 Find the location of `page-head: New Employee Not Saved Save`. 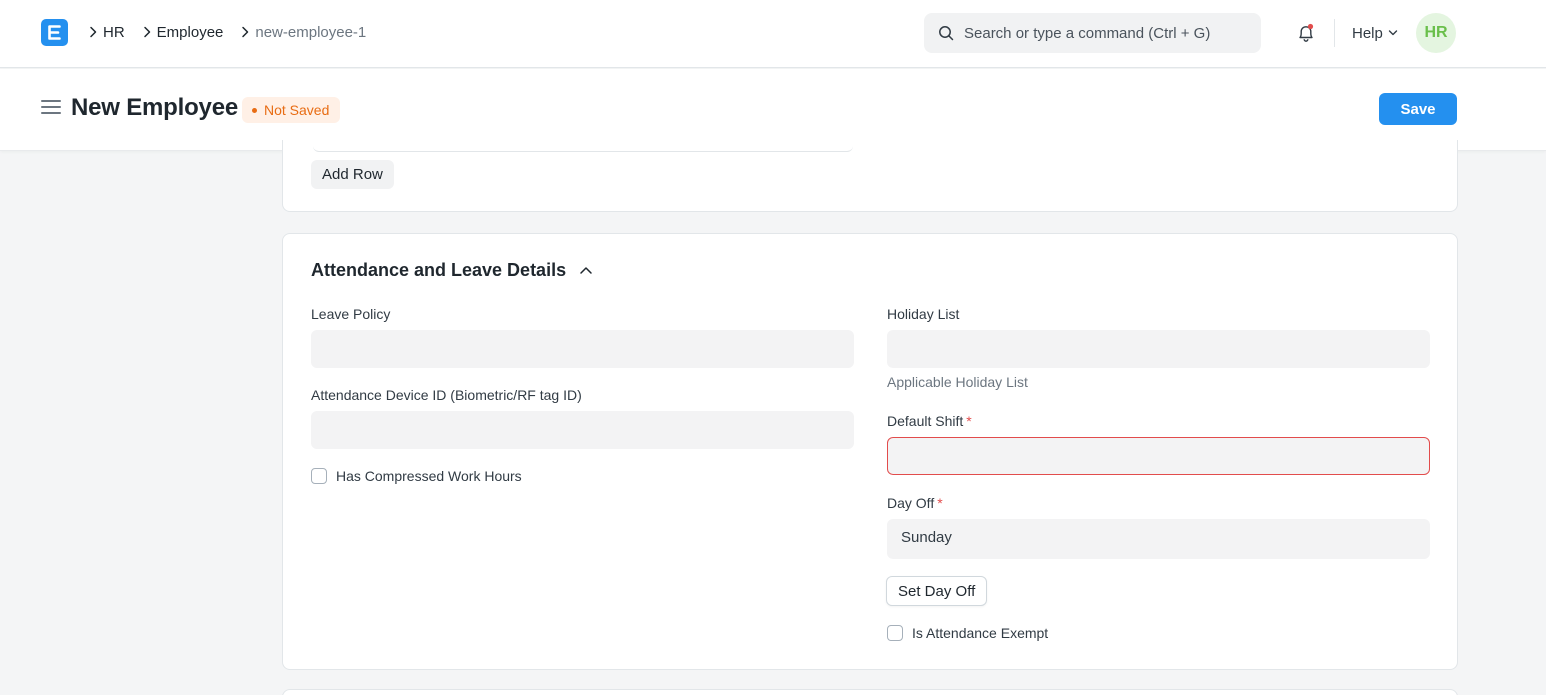

page-head: New Employee Not Saved Save is located at coordinates (773, 110).